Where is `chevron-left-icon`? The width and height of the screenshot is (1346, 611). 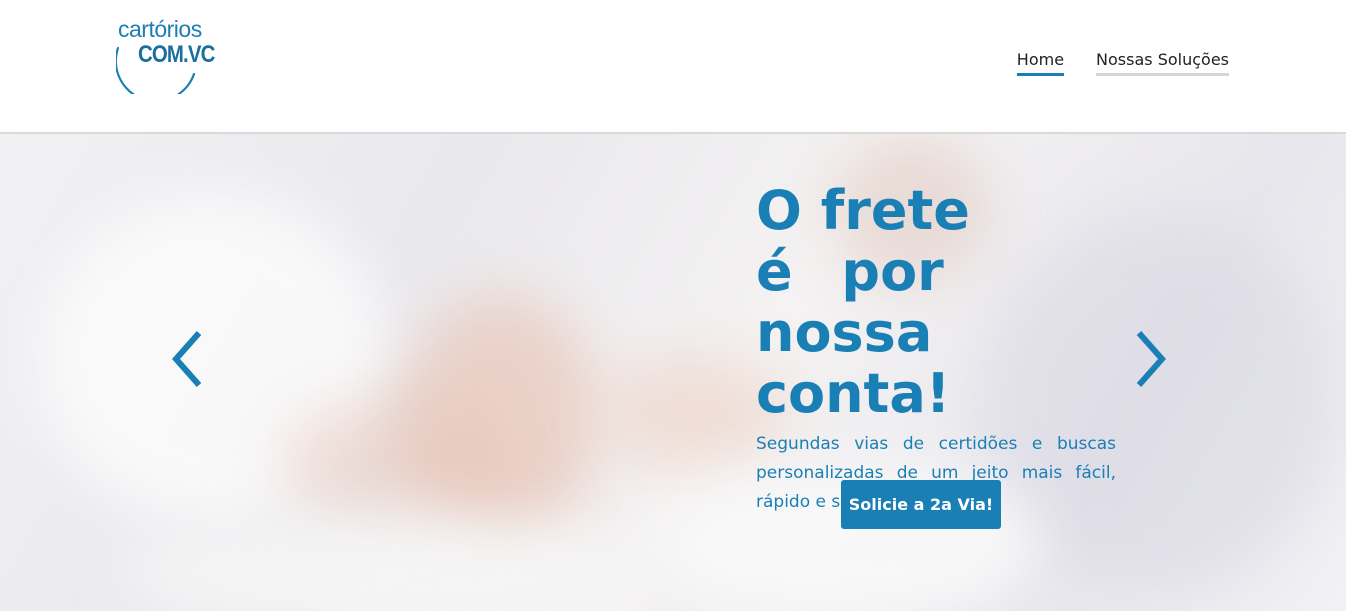
chevron-left-icon is located at coordinates (186, 359).